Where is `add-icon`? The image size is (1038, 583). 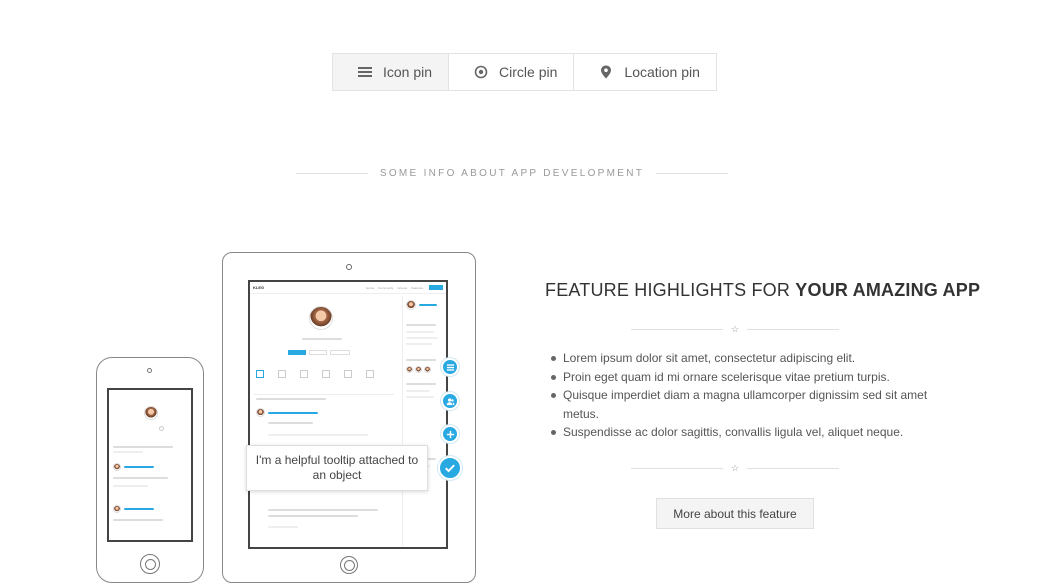
add-icon is located at coordinates (161, 428).